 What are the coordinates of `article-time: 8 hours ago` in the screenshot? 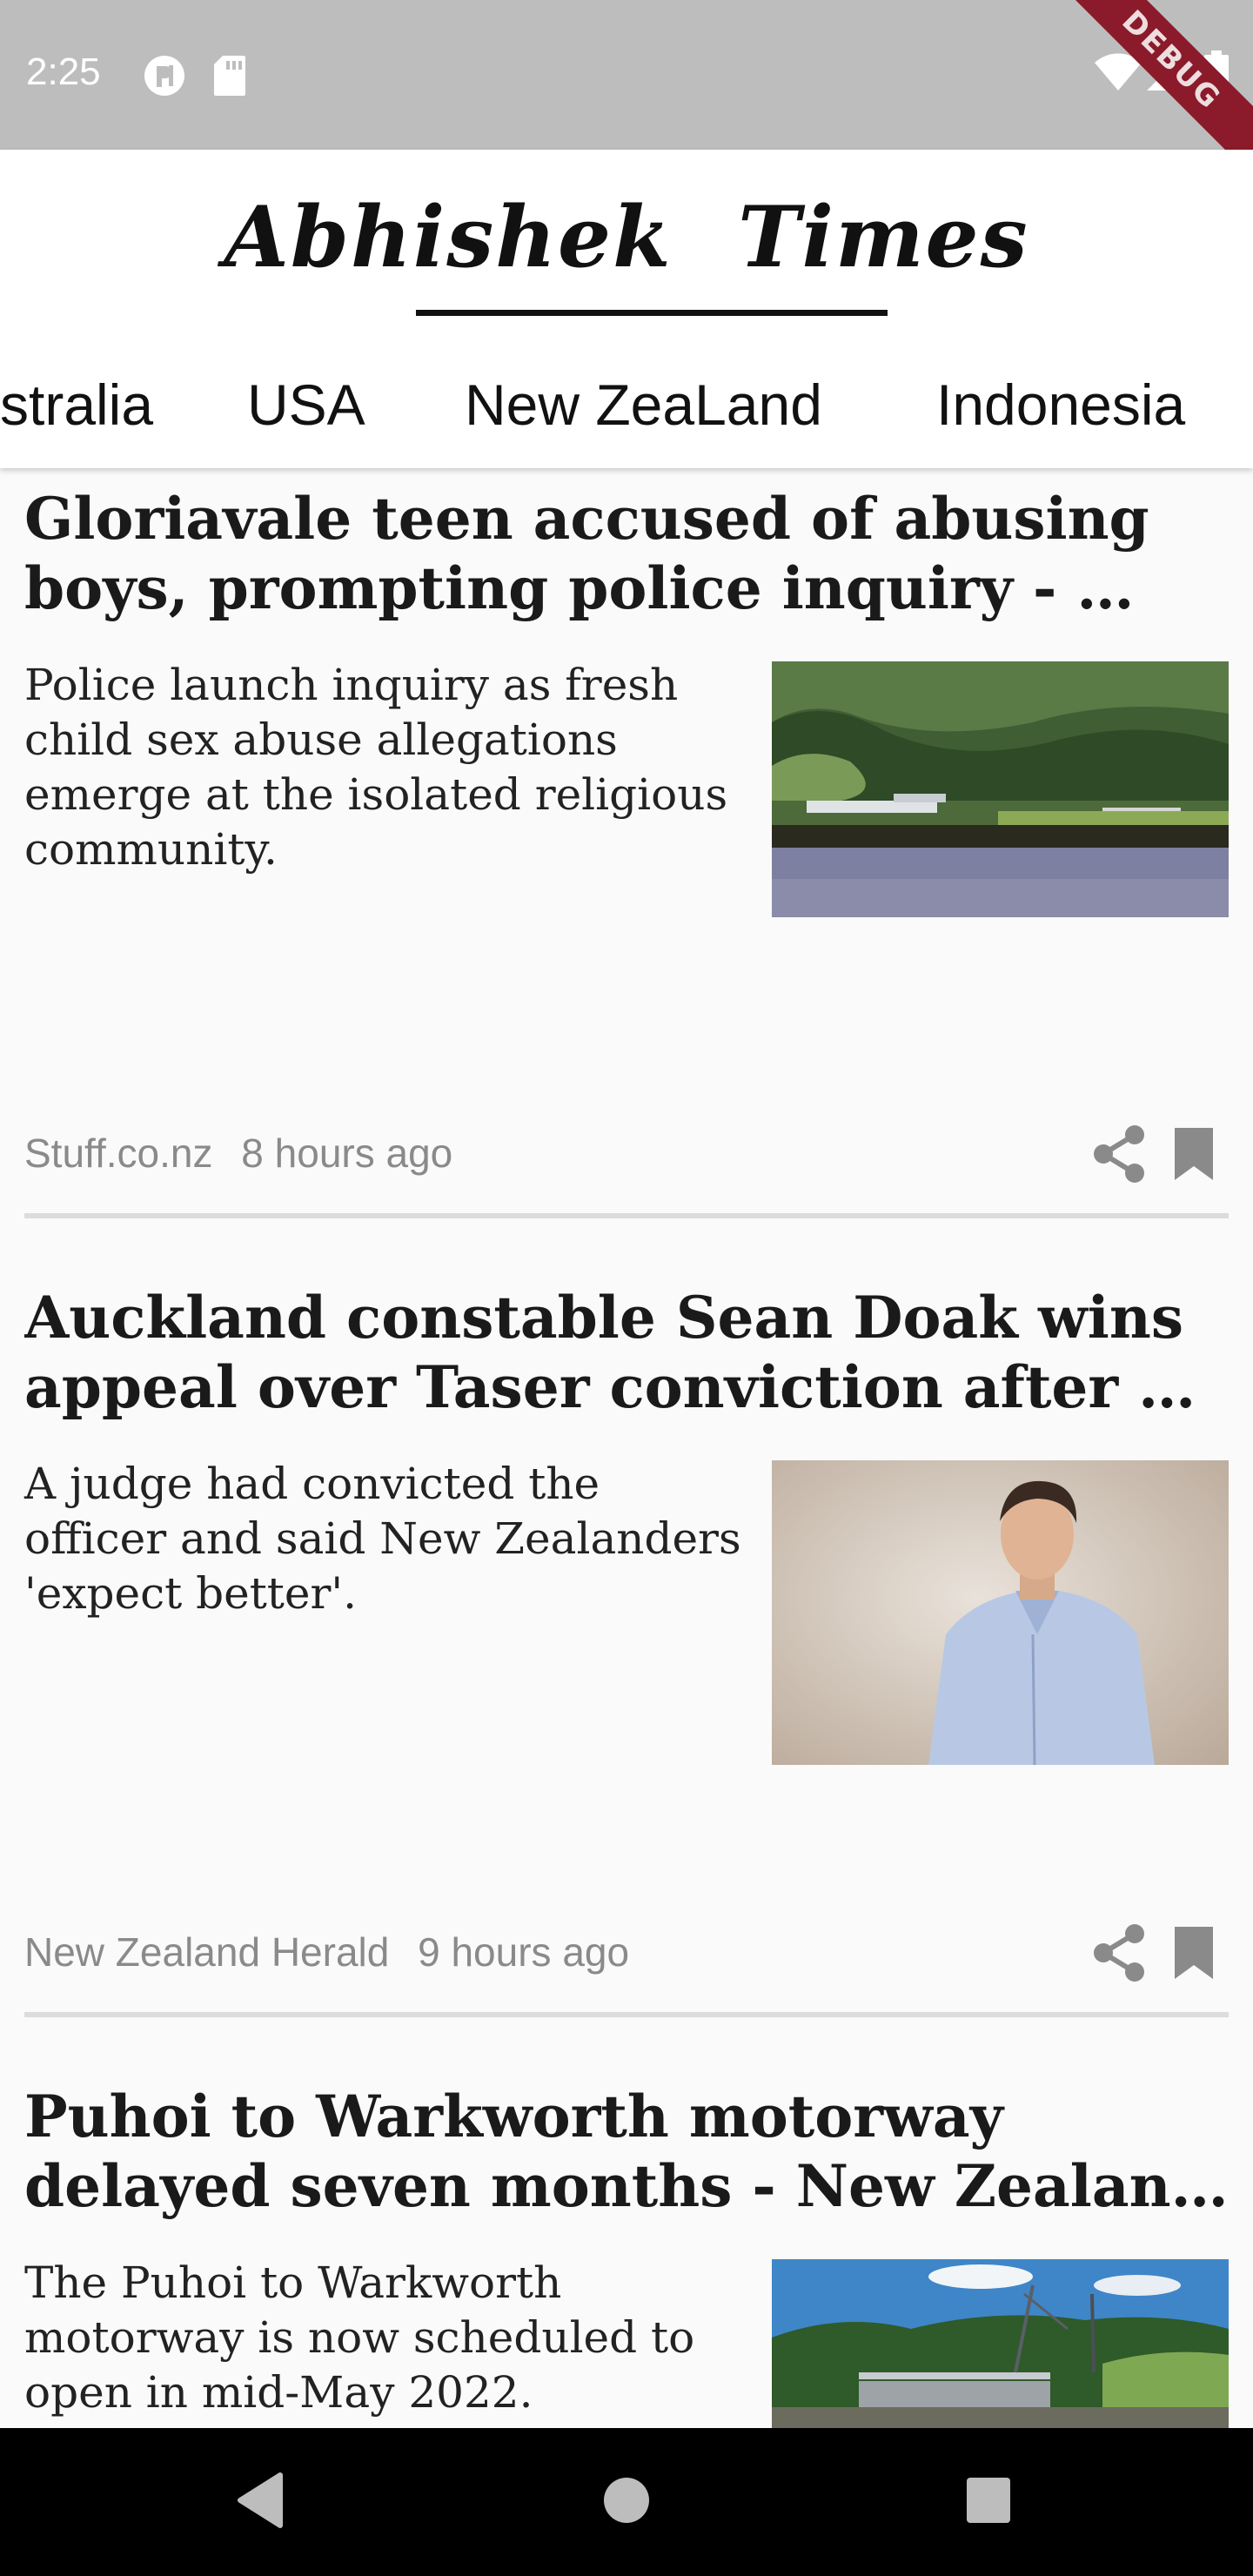 It's located at (347, 1153).